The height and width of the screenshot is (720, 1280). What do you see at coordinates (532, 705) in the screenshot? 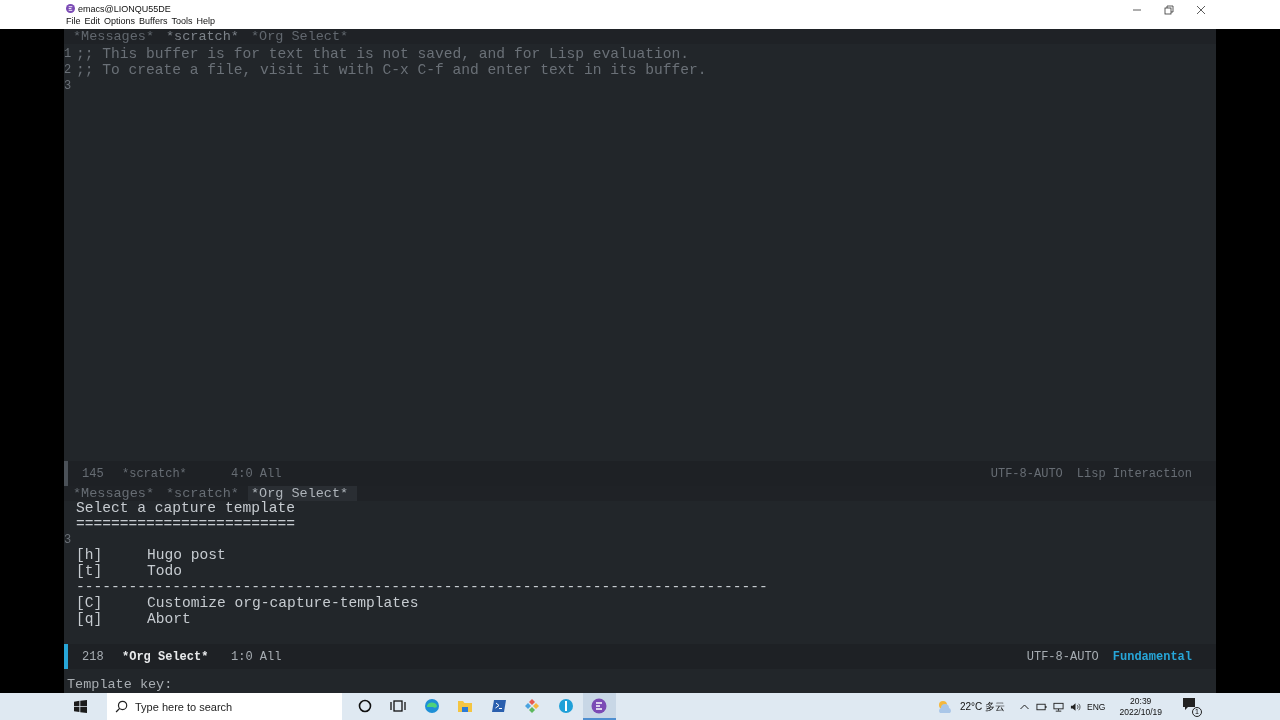
I see `diamond-icon` at bounding box center [532, 705].